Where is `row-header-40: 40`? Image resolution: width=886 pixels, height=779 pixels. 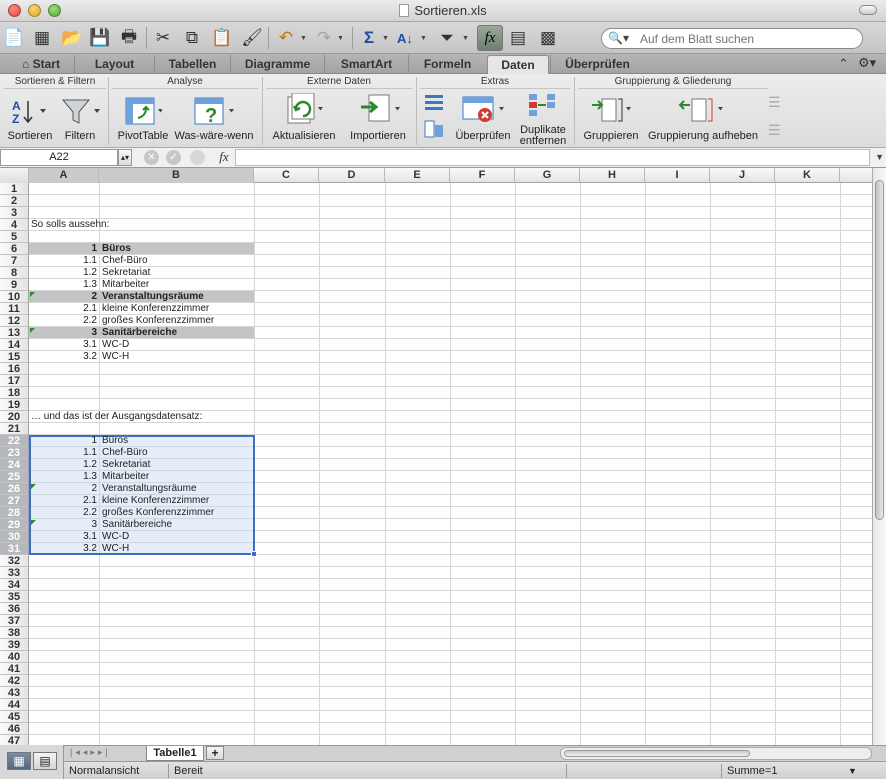 row-header-40: 40 is located at coordinates (14, 657).